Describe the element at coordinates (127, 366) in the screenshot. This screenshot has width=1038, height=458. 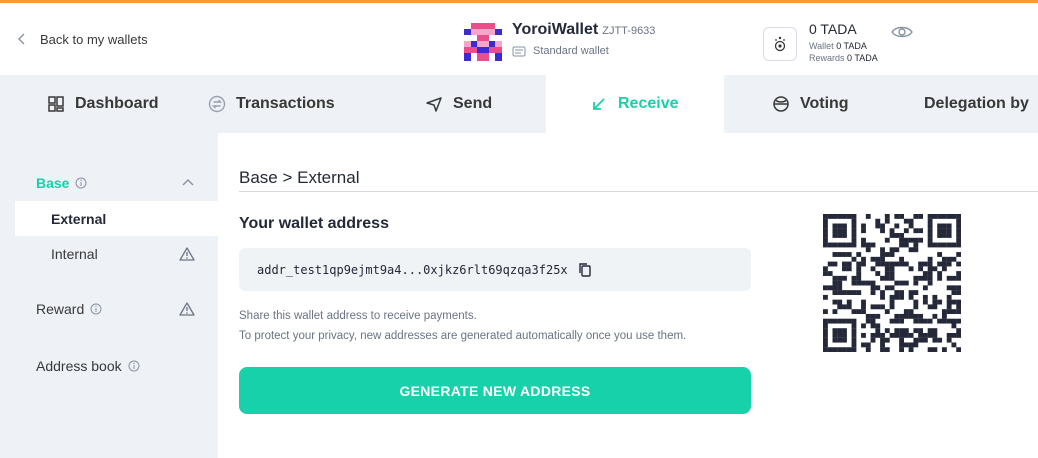
I see `sidebar-address-book-section: Address book` at that location.